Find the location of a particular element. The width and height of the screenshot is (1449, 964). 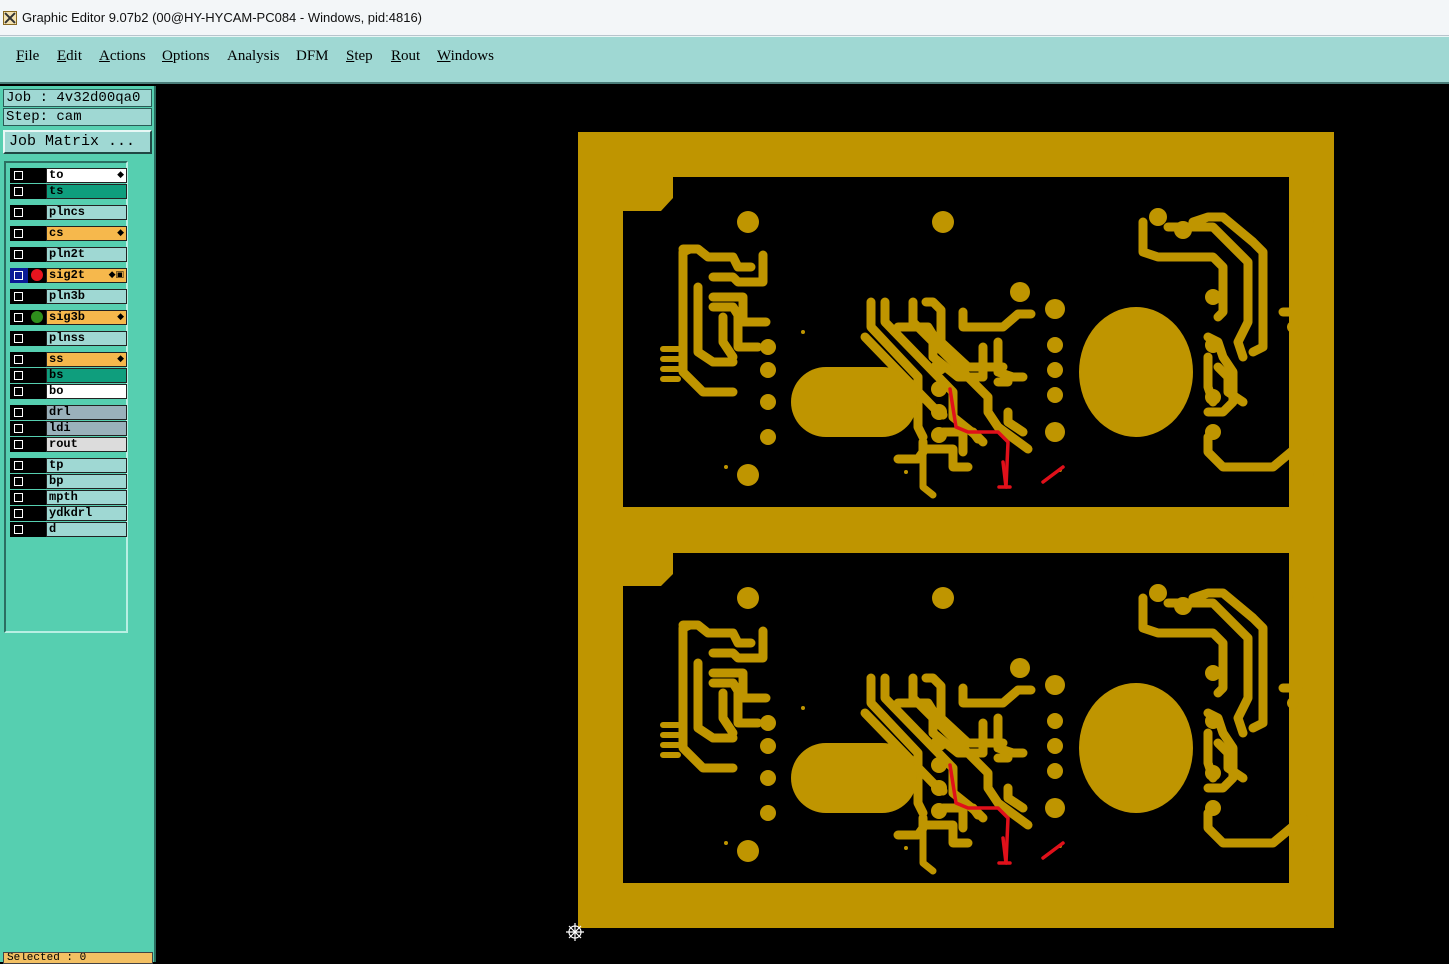

menu-actions: Actions is located at coordinates (122, 56).